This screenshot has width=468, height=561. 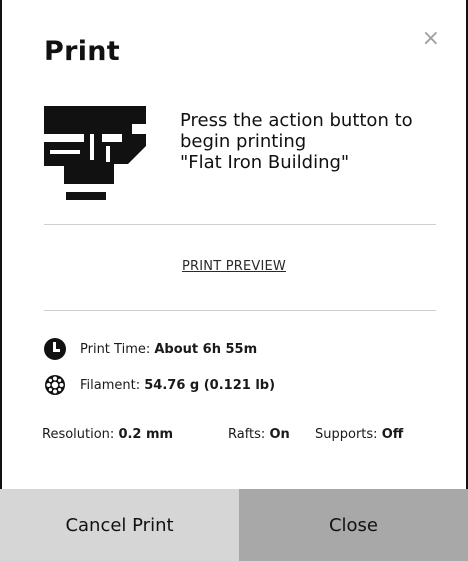 What do you see at coordinates (210, 385) in the screenshot?
I see `filament-value: 54.76 g (0.121 lb)` at bounding box center [210, 385].